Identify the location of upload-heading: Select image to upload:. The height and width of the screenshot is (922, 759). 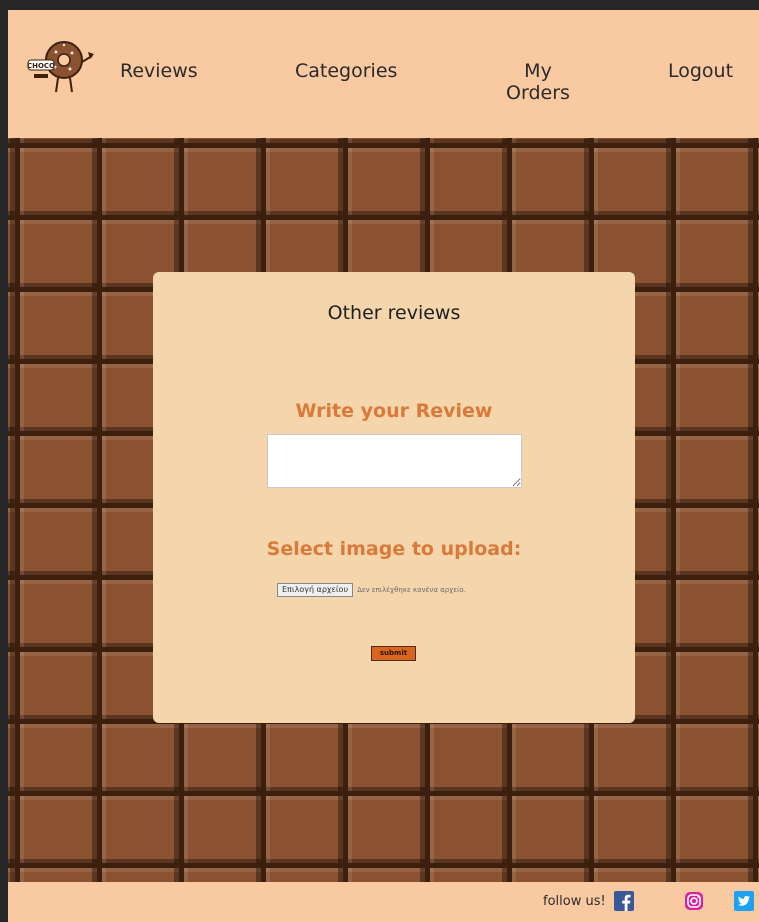
(394, 549).